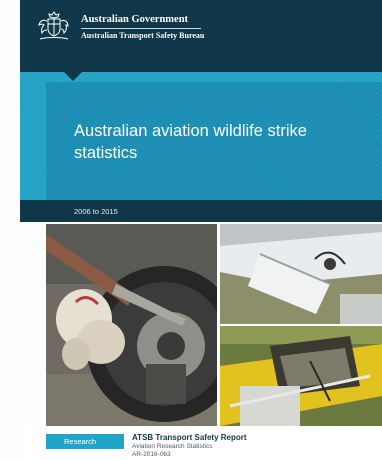  What do you see at coordinates (135, 19) in the screenshot?
I see `government-name: Australian Government` at bounding box center [135, 19].